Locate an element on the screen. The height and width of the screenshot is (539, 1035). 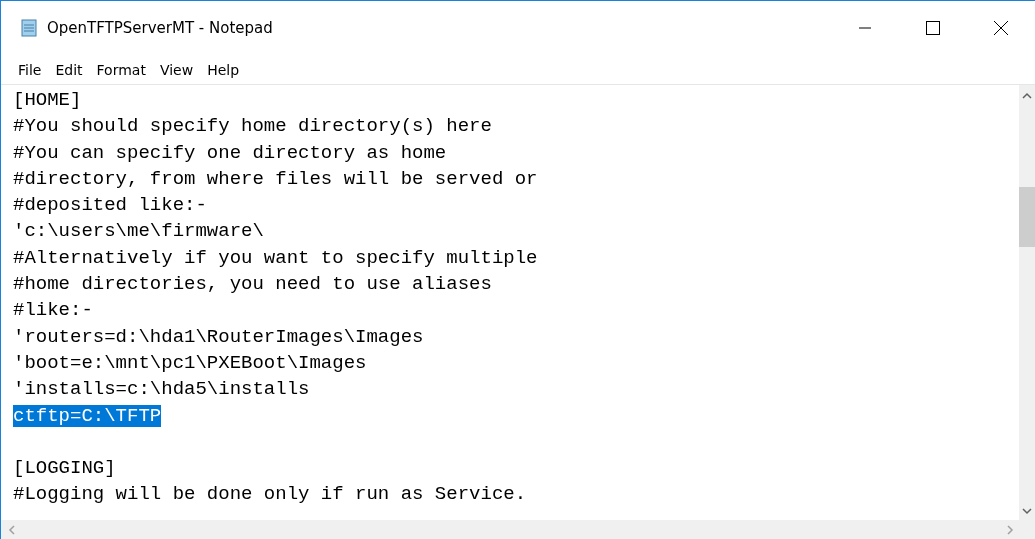
horizontal-scrollbar is located at coordinates (518, 529).